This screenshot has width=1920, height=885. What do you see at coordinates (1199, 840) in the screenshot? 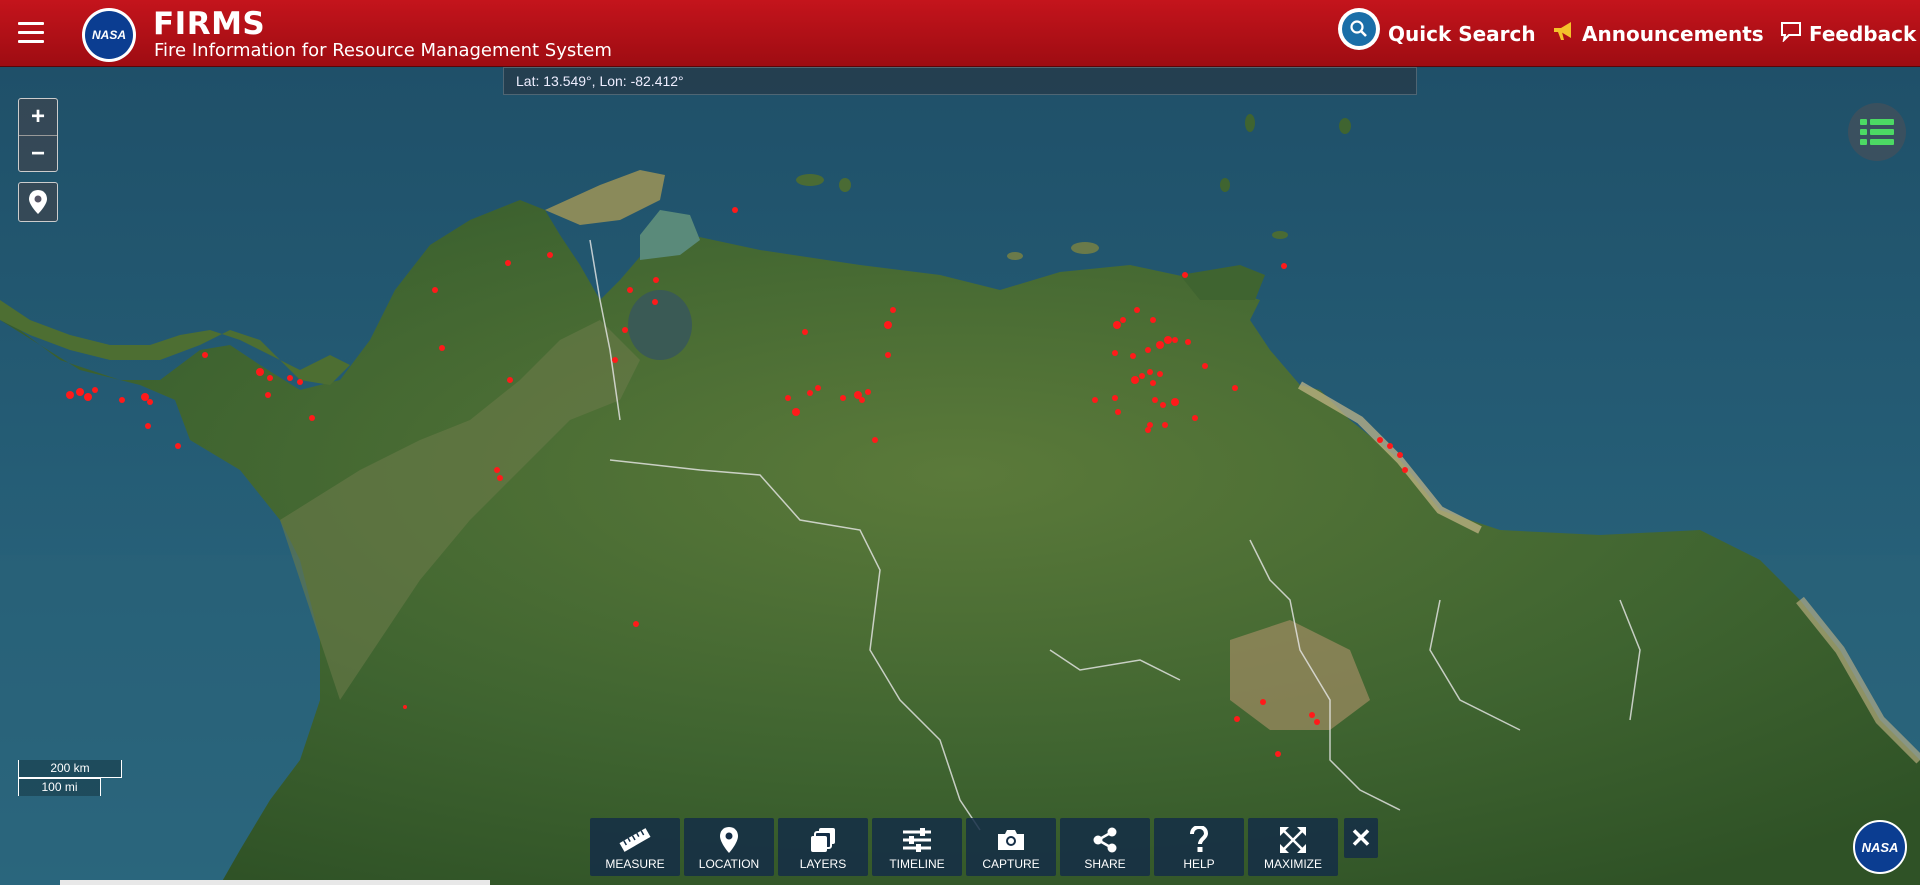
I see `help-icon` at bounding box center [1199, 840].